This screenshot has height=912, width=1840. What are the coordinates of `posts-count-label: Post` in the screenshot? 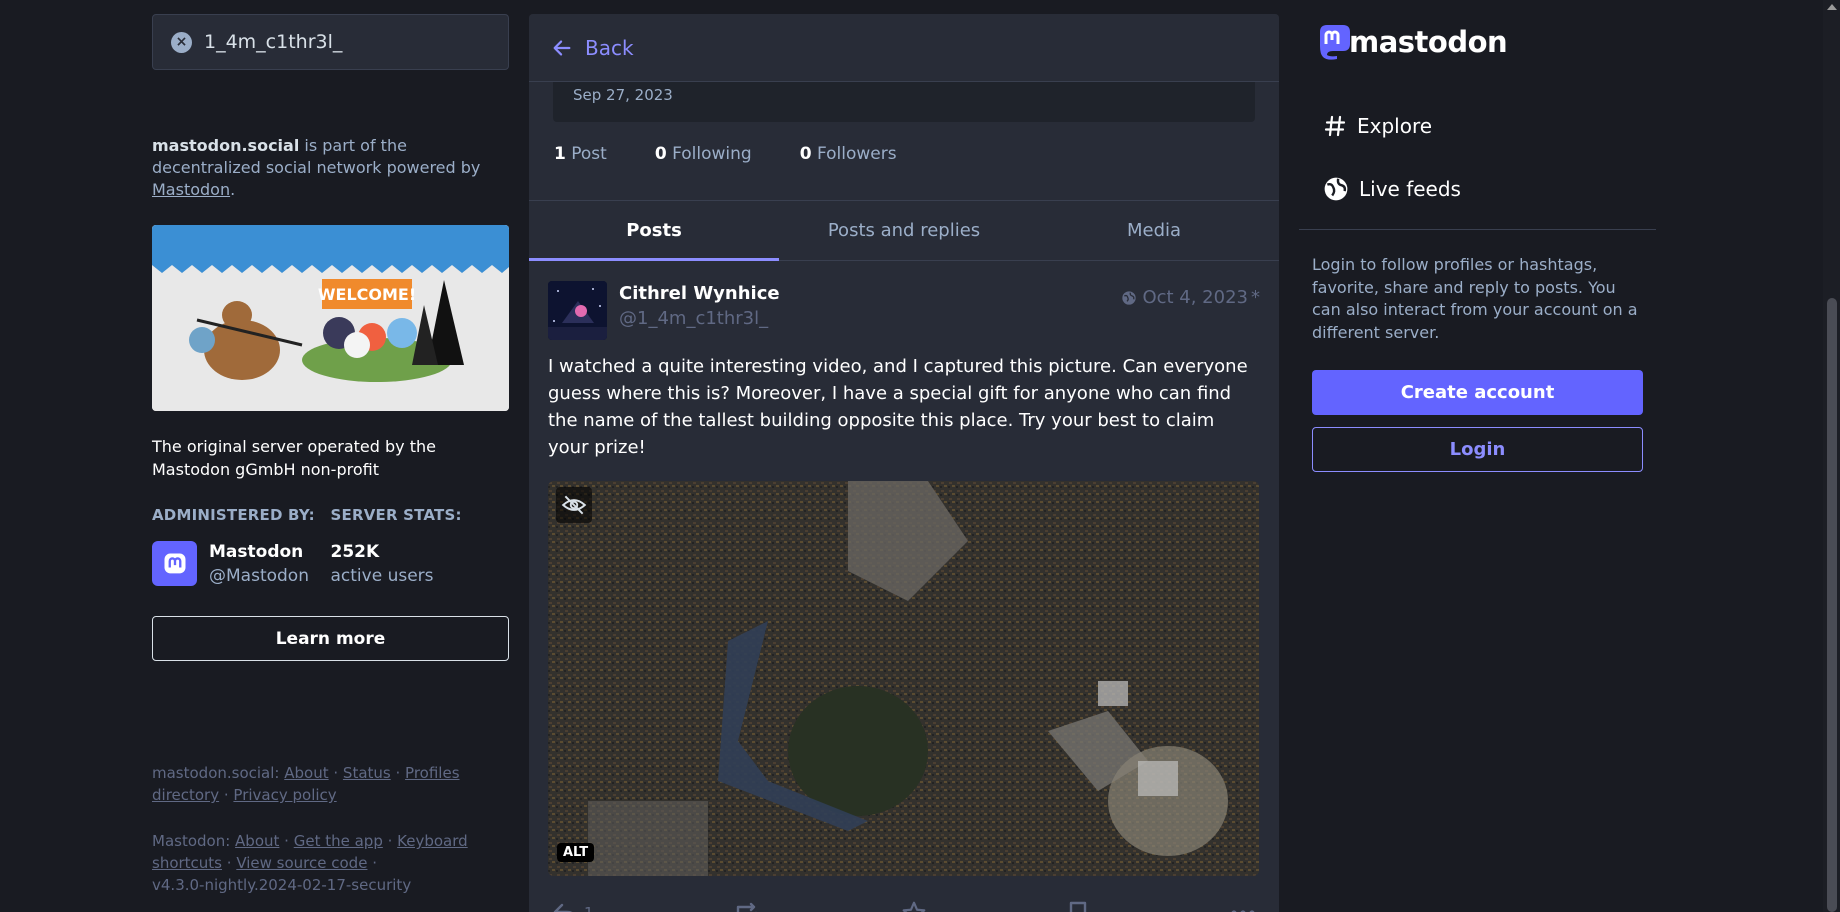 It's located at (589, 154).